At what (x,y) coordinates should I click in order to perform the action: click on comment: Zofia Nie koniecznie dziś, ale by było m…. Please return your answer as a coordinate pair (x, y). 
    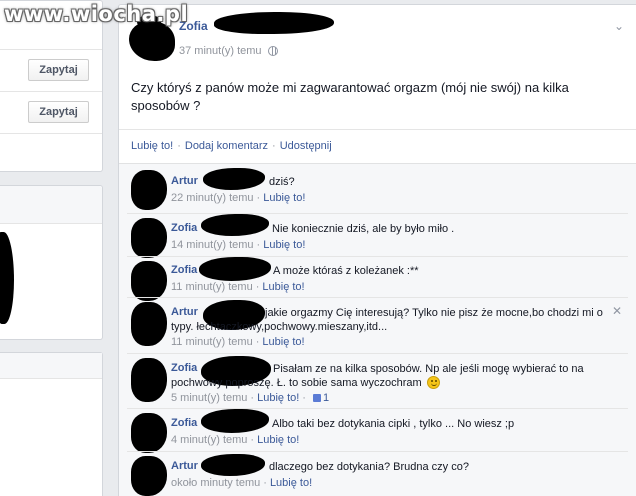
    Looking at the image, I should click on (377, 236).